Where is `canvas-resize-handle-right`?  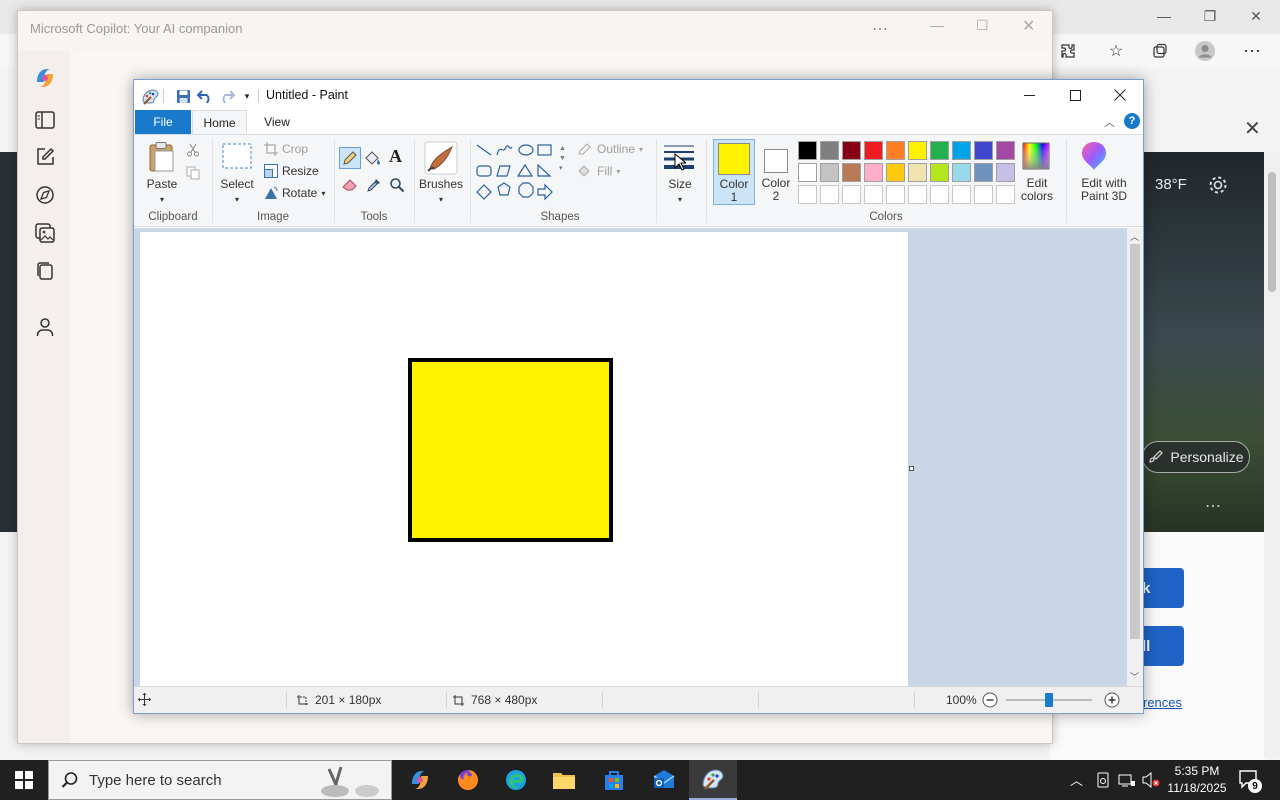 canvas-resize-handle-right is located at coordinates (911, 468).